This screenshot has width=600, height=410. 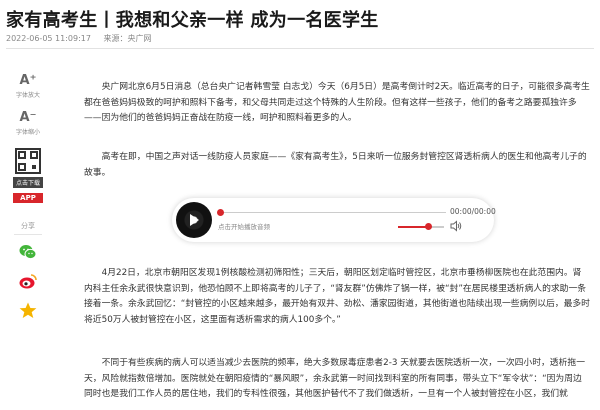 I want to click on share-weibo-button, so click(x=28, y=281).